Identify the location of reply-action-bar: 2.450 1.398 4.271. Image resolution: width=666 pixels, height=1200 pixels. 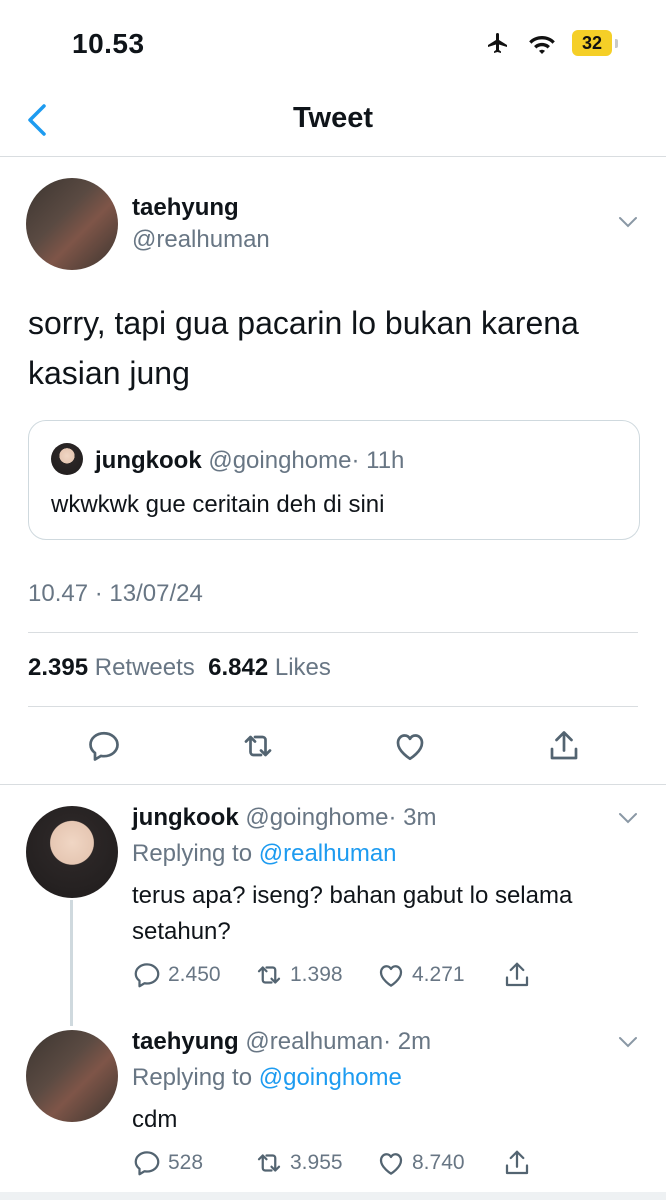
(332, 975).